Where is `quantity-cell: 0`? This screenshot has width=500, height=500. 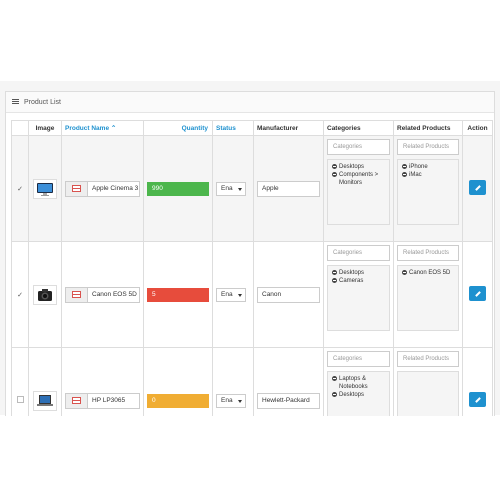 quantity-cell: 0 is located at coordinates (178, 381).